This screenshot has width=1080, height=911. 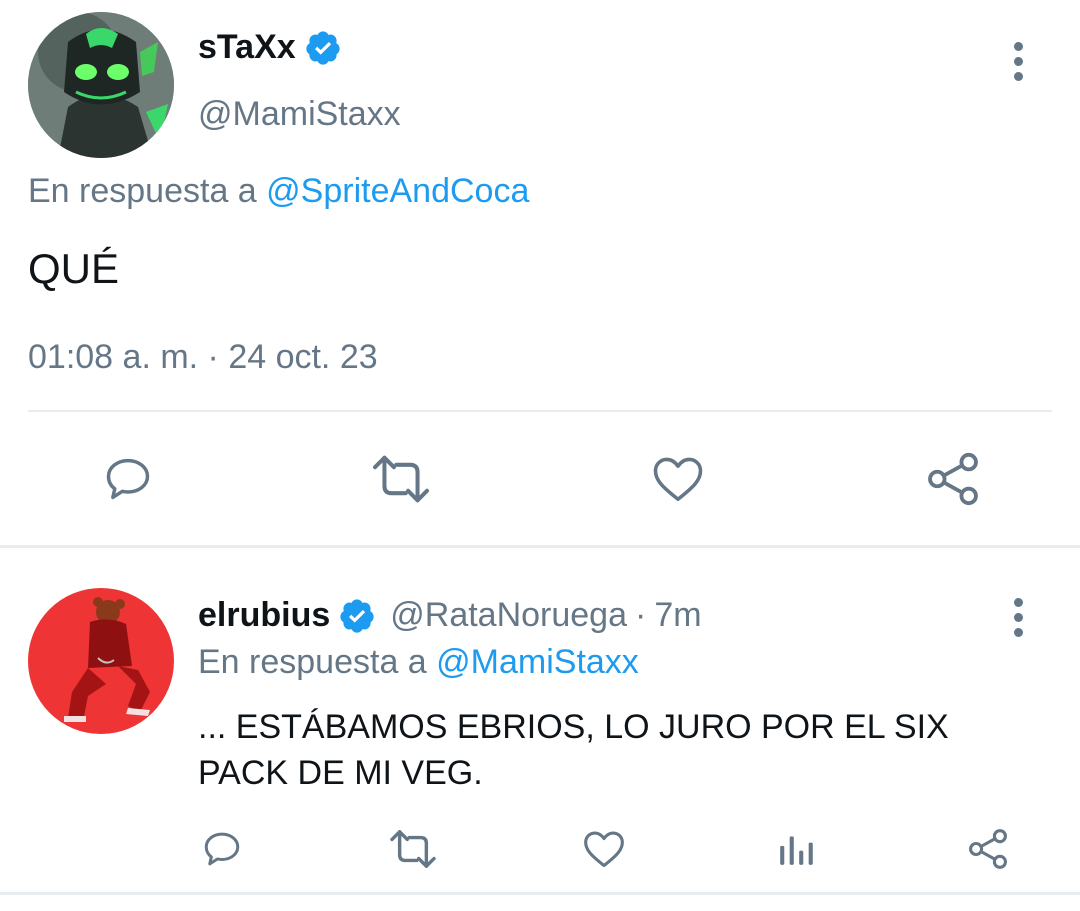 I want to click on reply-author-avatar, so click(x=101, y=661).